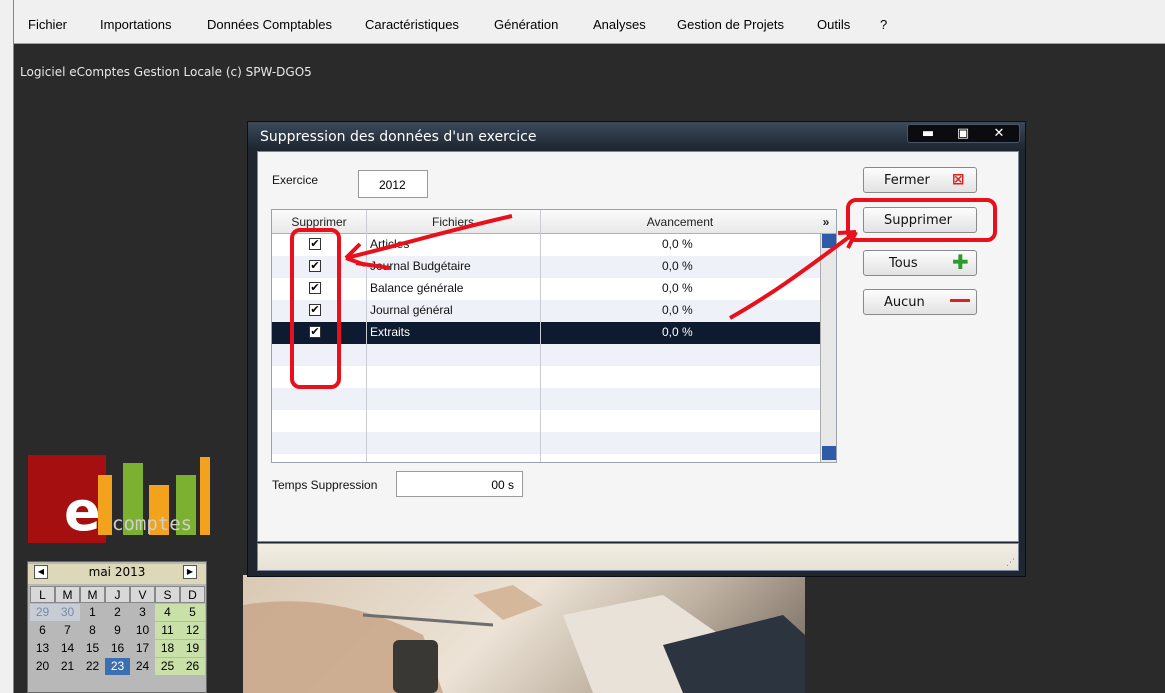 This screenshot has height=693, width=1165. What do you see at coordinates (502, 485) in the screenshot?
I see `temps-value: 00 s` at bounding box center [502, 485].